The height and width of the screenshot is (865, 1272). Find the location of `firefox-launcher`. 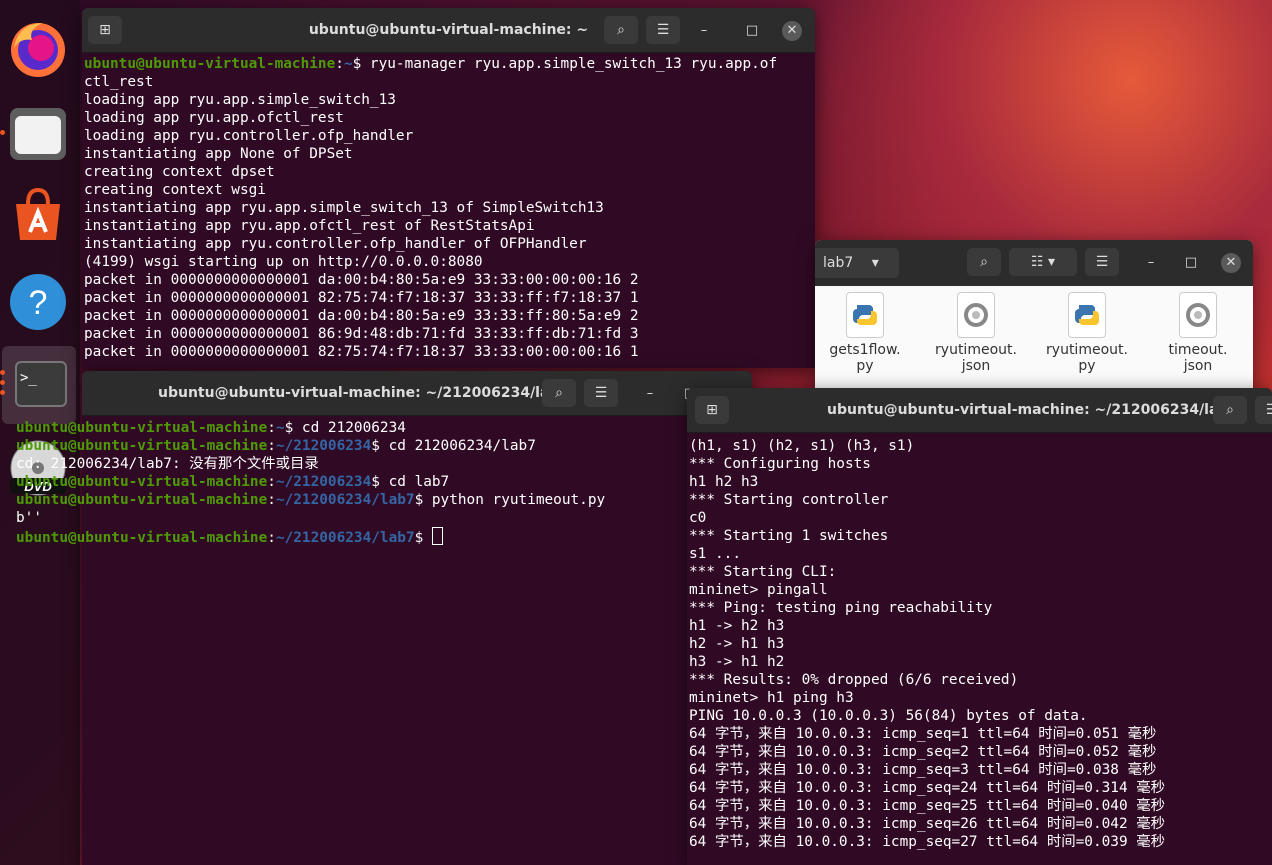

firefox-launcher is located at coordinates (38, 48).